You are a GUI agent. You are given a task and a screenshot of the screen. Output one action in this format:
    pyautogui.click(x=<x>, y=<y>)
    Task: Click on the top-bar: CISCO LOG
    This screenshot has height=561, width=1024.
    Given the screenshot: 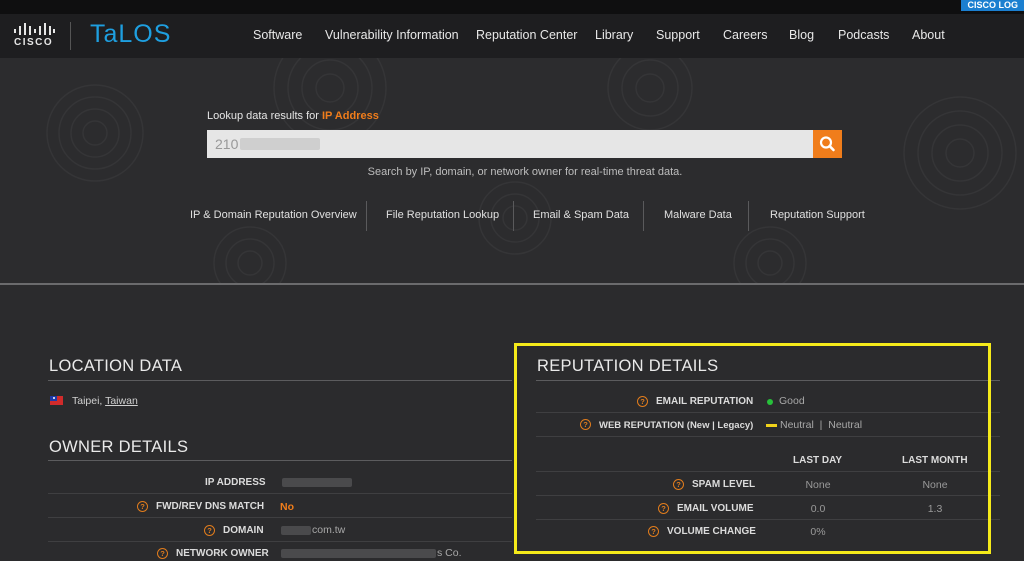 What is the action you would take?
    pyautogui.click(x=512, y=7)
    